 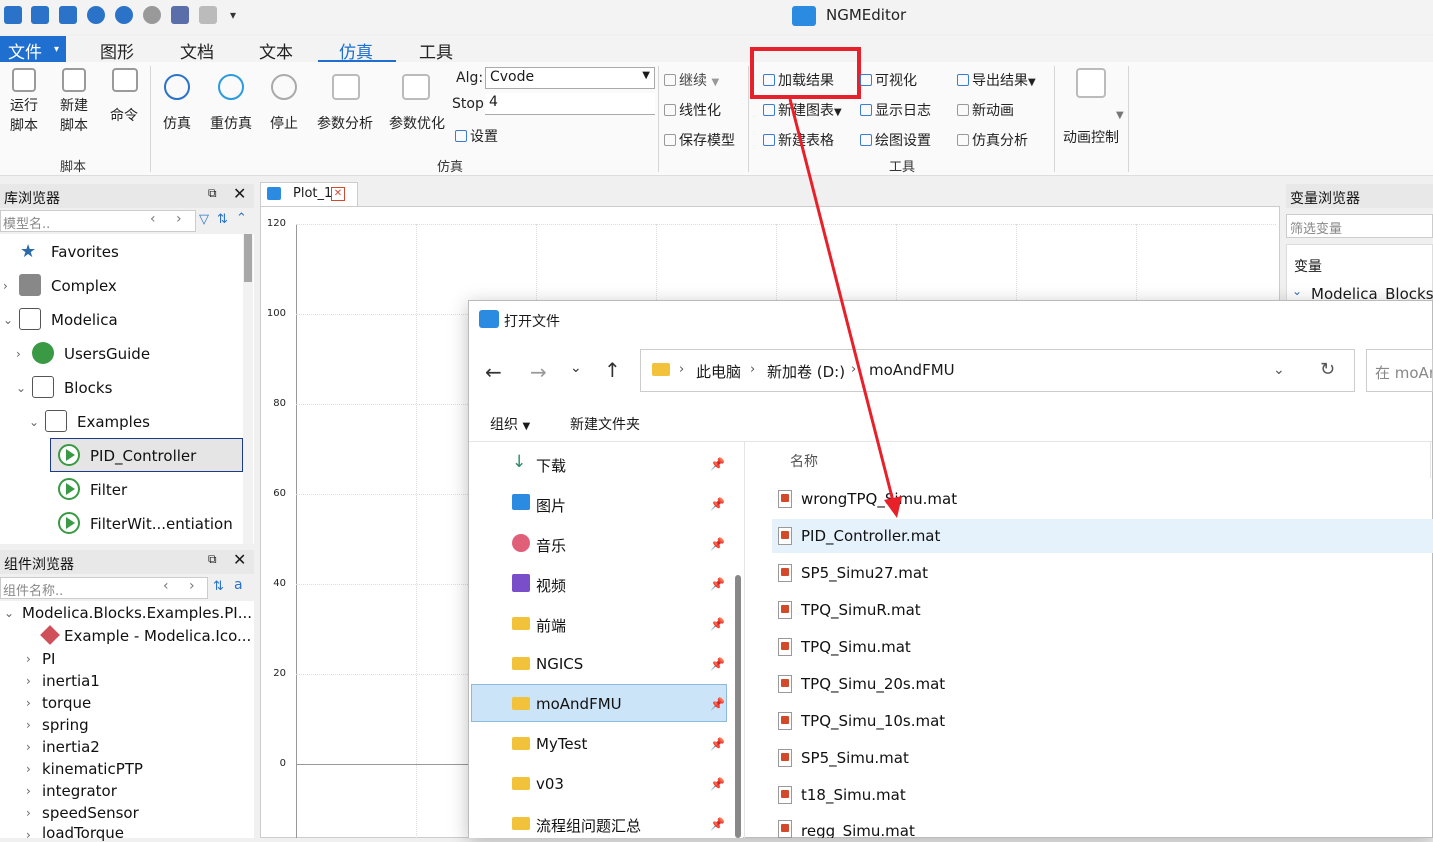 What do you see at coordinates (985, 110) in the screenshot?
I see `new-animation-button: 新动画` at bounding box center [985, 110].